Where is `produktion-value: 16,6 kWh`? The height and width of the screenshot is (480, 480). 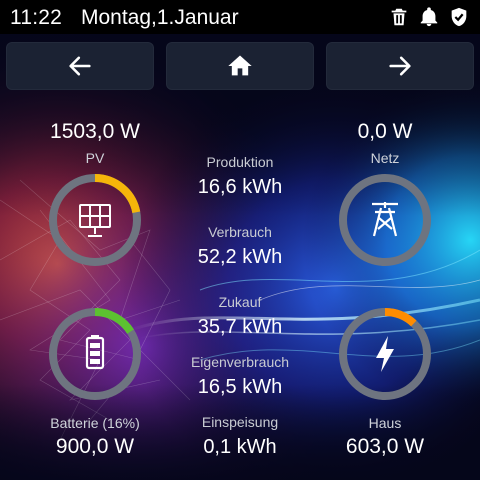
produktion-value: 16,6 kWh is located at coordinates (240, 187).